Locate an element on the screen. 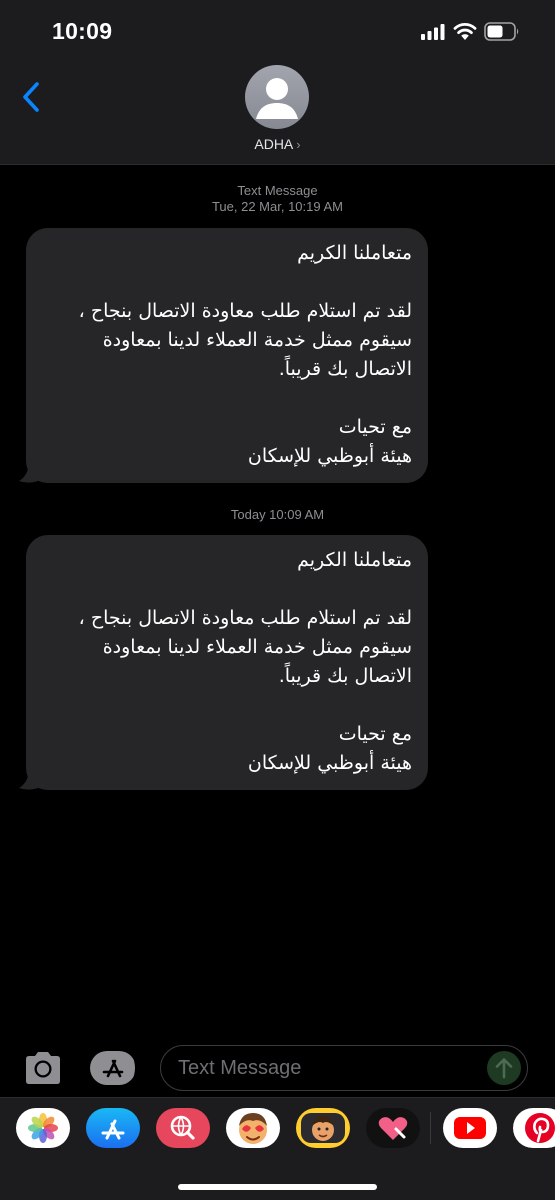 The image size is (555, 1200). message-timestamp: Today 10:09 AM is located at coordinates (277, 515).